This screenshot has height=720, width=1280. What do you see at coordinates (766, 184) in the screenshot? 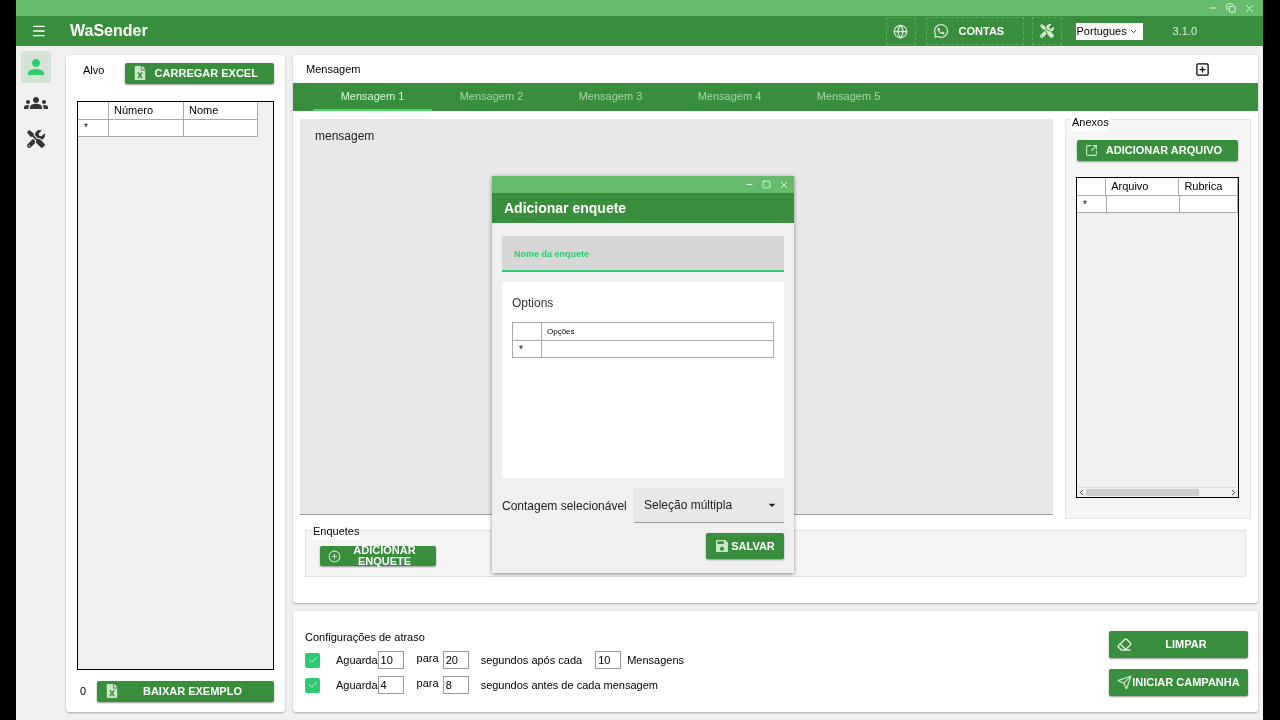
I see `maximize-icon` at bounding box center [766, 184].